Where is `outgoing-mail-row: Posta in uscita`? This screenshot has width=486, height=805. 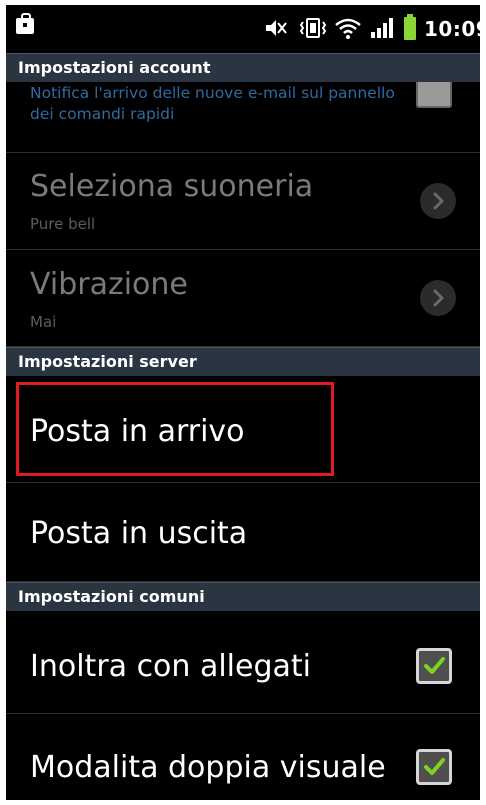 outgoing-mail-row: Posta in uscita is located at coordinates (243, 532).